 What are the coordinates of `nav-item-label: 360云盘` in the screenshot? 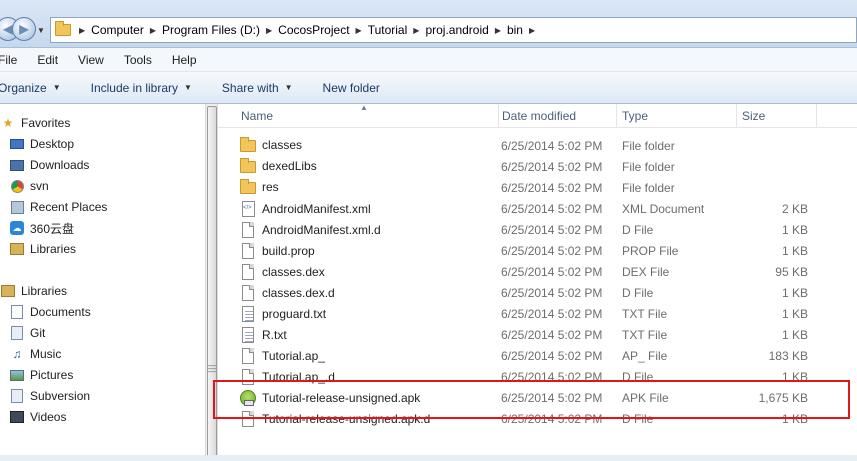 It's located at (52, 228).